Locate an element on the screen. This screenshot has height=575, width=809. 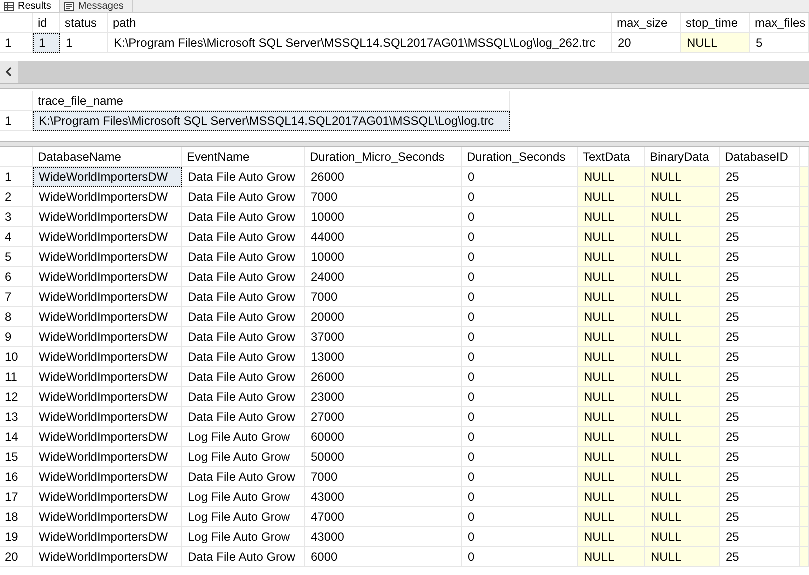
row-number: 19 is located at coordinates (16, 537).